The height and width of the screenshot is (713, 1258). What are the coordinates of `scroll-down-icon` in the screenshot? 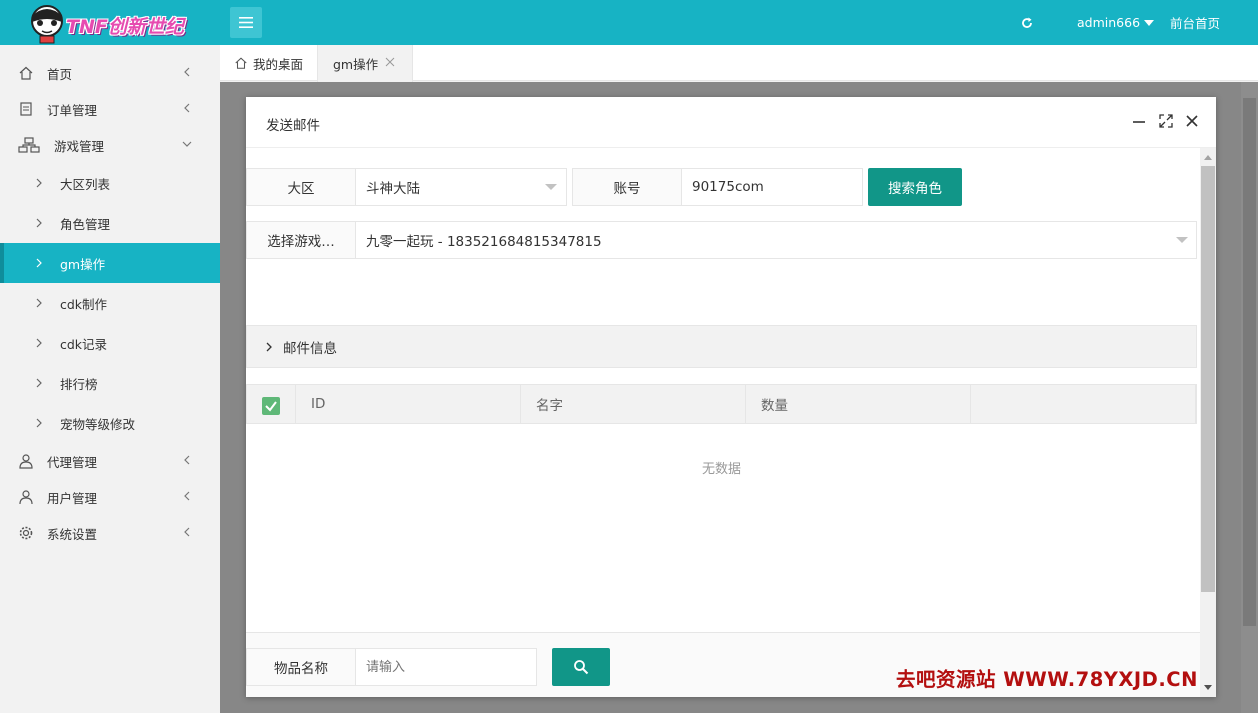 It's located at (1208, 688).